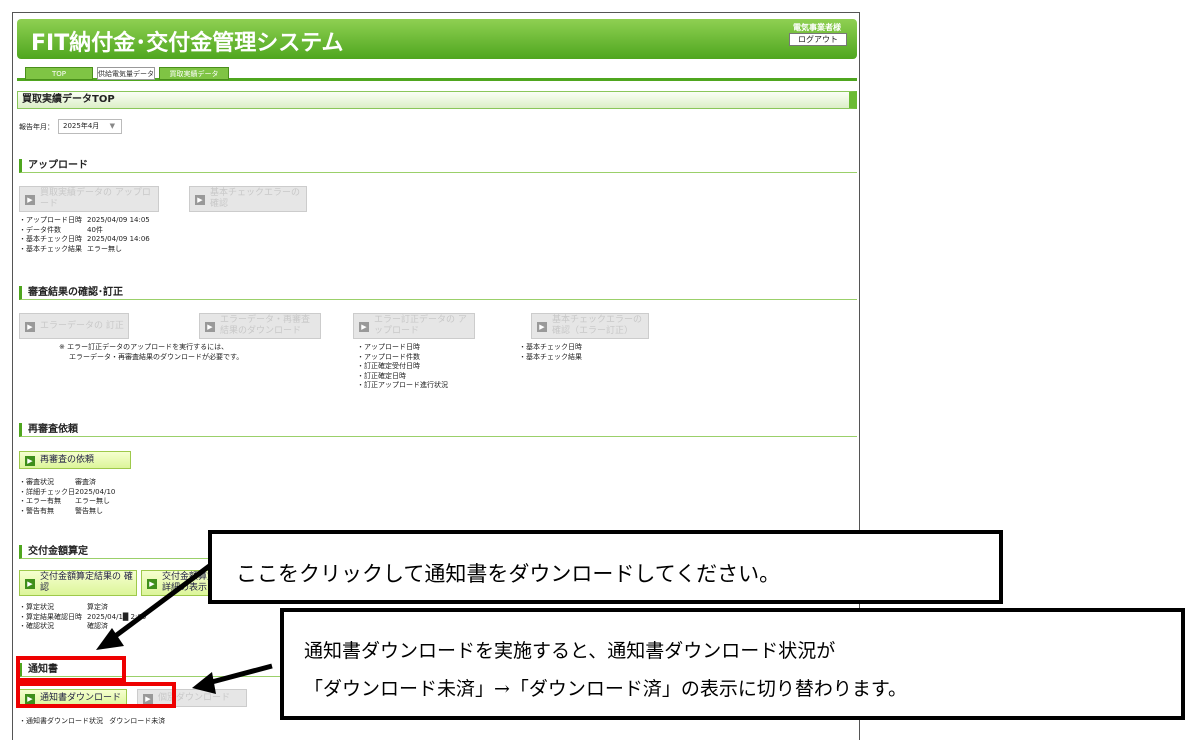 The image size is (1185, 740). What do you see at coordinates (606, 689) in the screenshot?
I see `callout-text-line2: 「ダウンロード未済」→「ダウンロード済」の表示に切り替わります。` at bounding box center [606, 689].